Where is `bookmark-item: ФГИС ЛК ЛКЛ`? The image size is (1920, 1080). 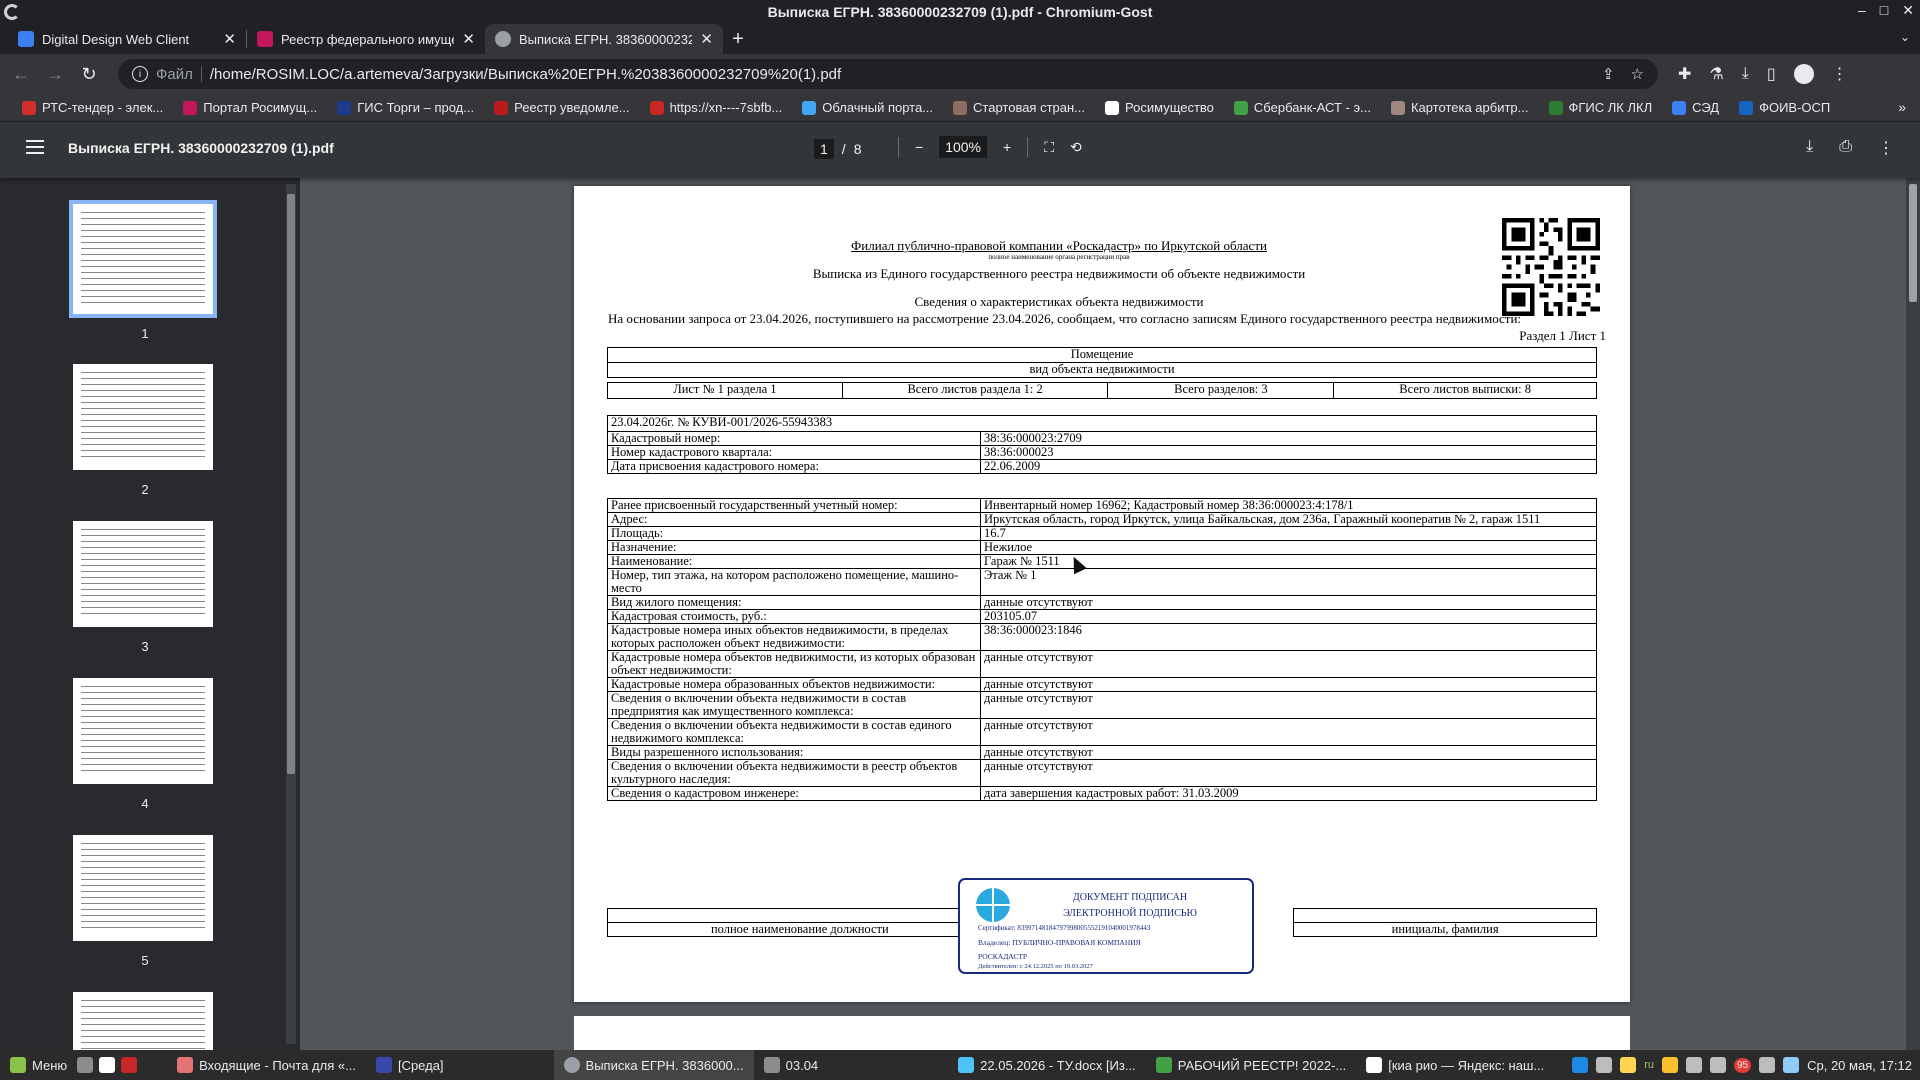
bookmark-item: ФГИС ЛК ЛКЛ is located at coordinates (1601, 107).